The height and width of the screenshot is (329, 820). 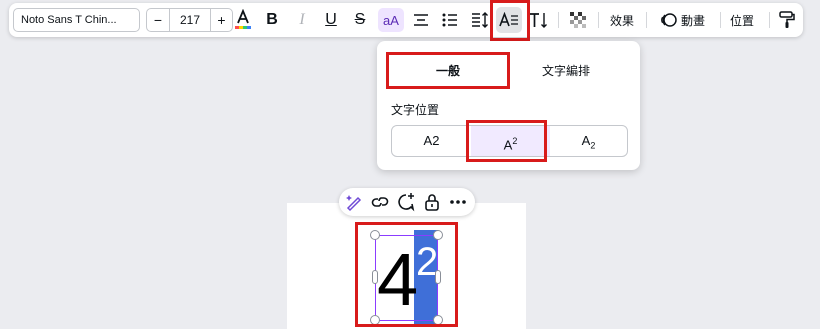 I want to click on text-color-button, so click(x=243, y=20).